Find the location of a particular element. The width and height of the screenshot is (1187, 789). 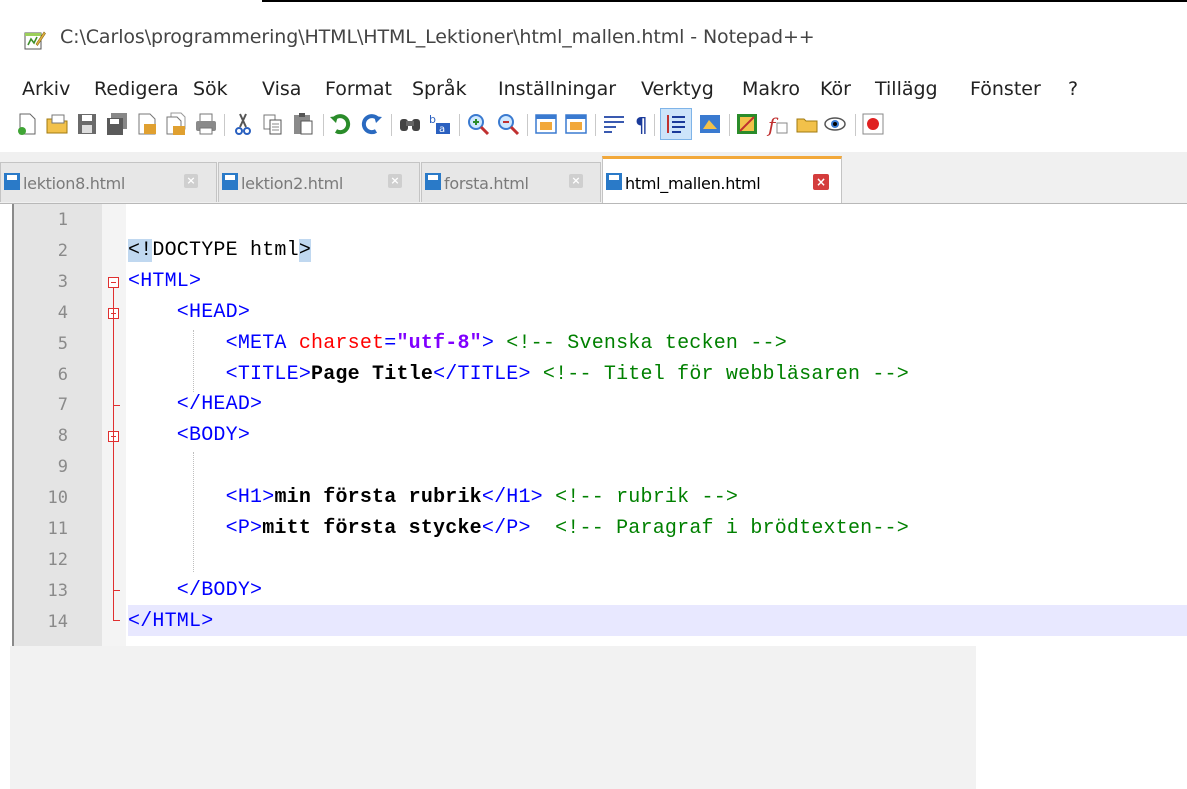

svg-text: a is located at coordinates (442, 129).